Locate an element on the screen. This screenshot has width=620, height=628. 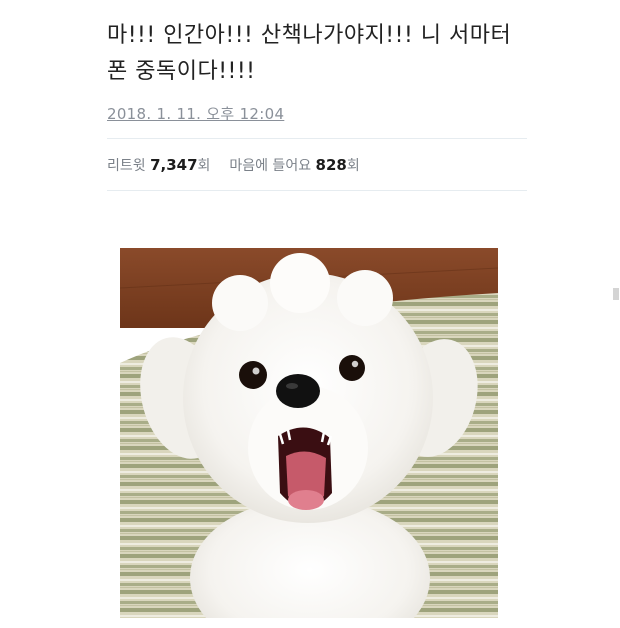
tweet-stats: 리트윗 7,347회 마음에 들어요 828회 is located at coordinates (233, 165).